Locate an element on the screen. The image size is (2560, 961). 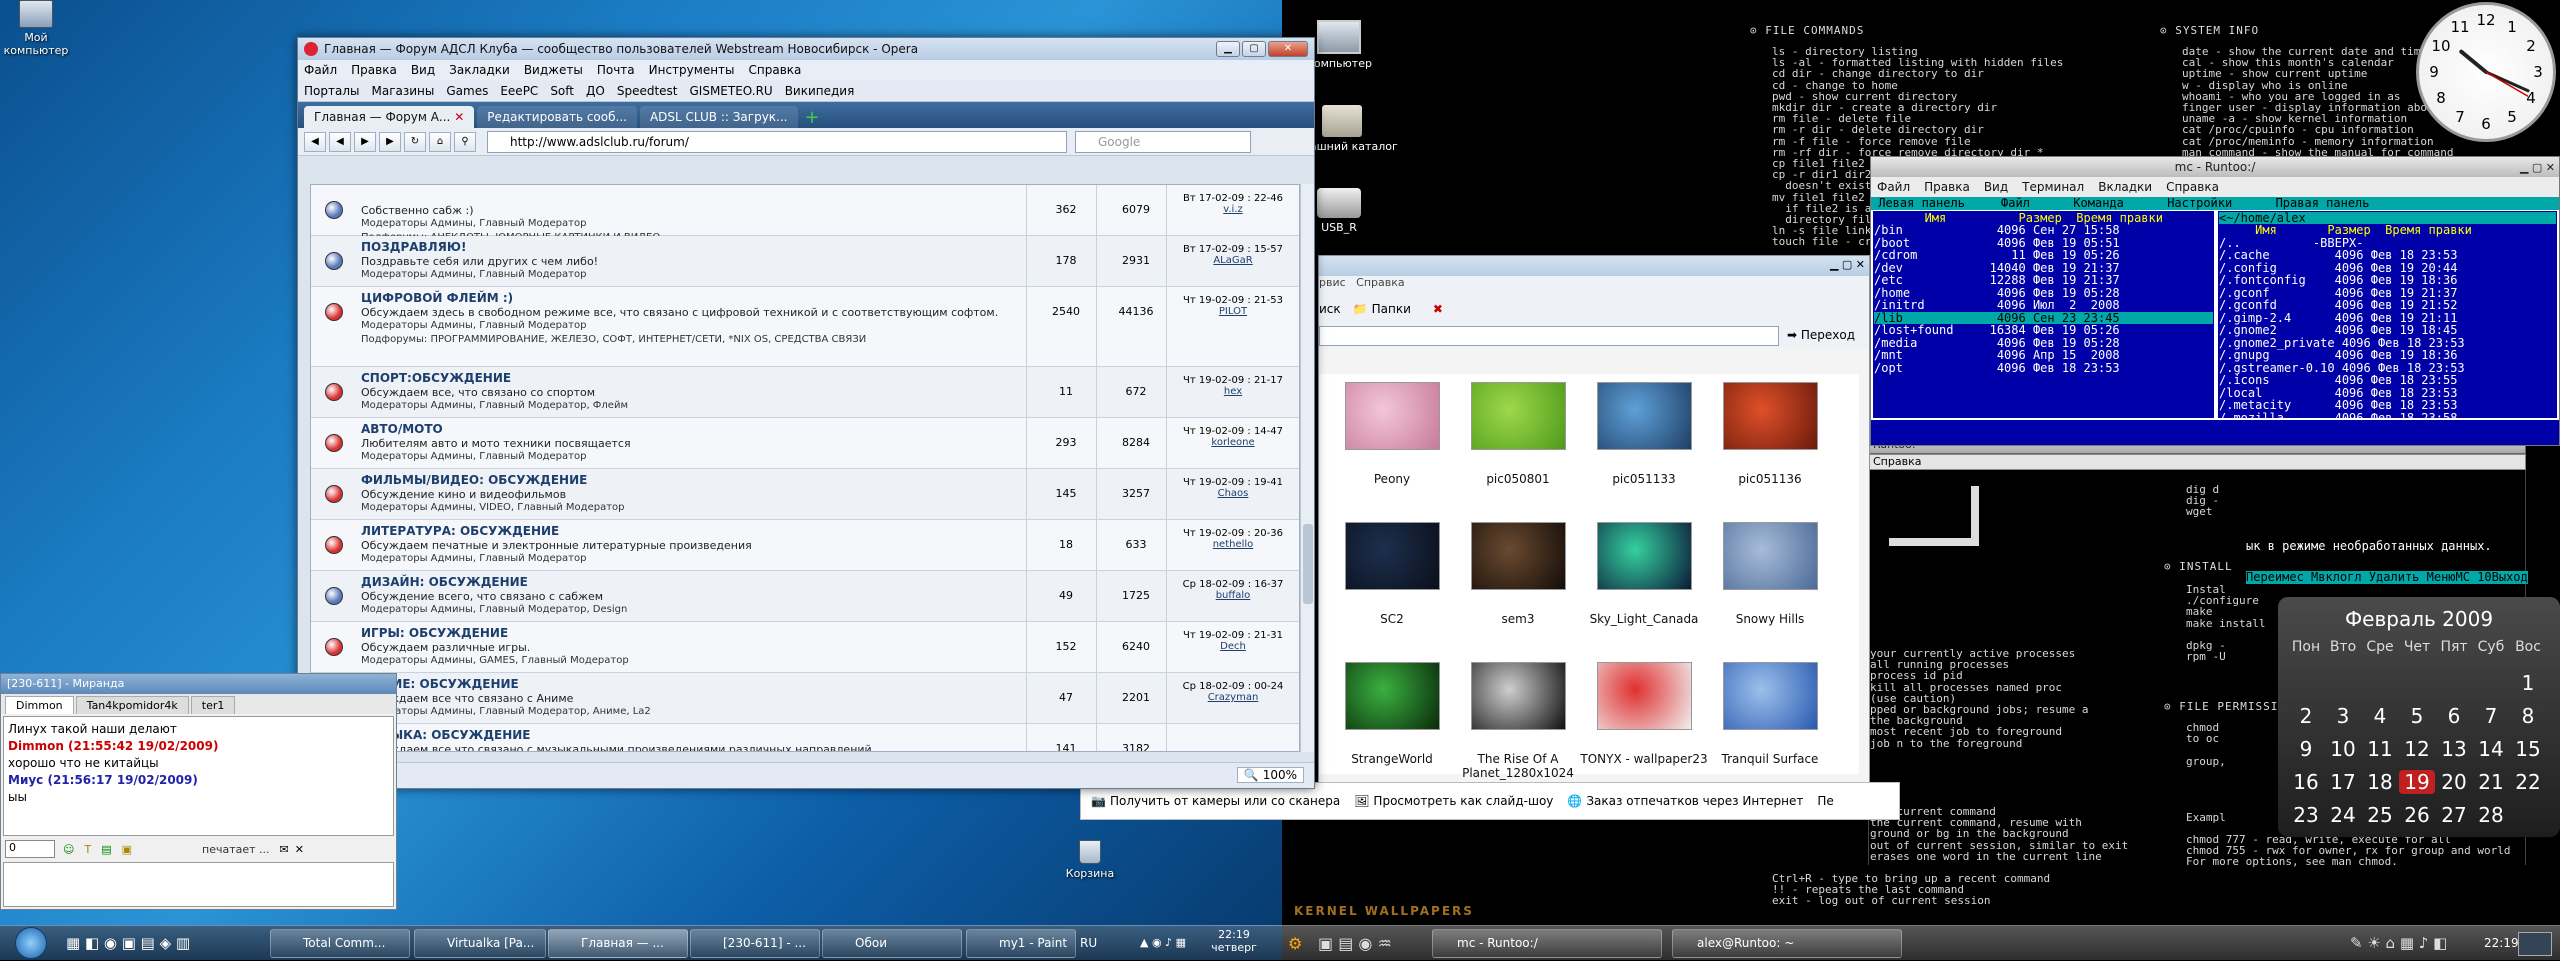
mc-left-row: /lost+found 16384 Фев 19 05:26 is located at coordinates (2043, 330).